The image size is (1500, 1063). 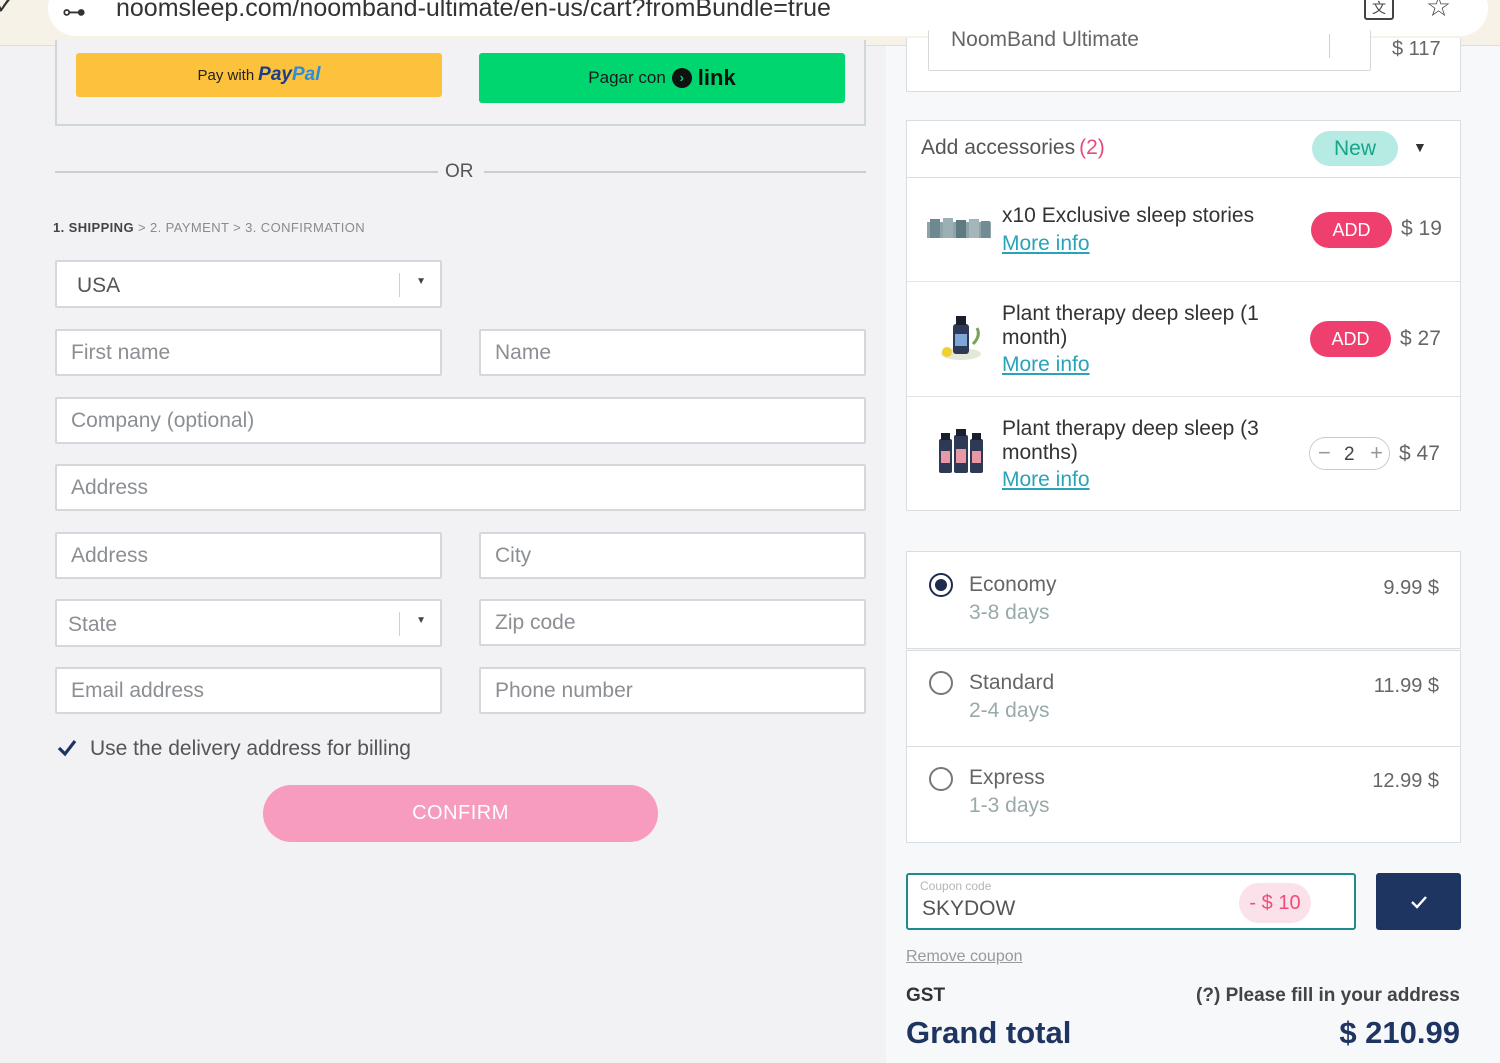 I want to click on gst-note: (?) Please fill in your address, so click(x=1328, y=995).